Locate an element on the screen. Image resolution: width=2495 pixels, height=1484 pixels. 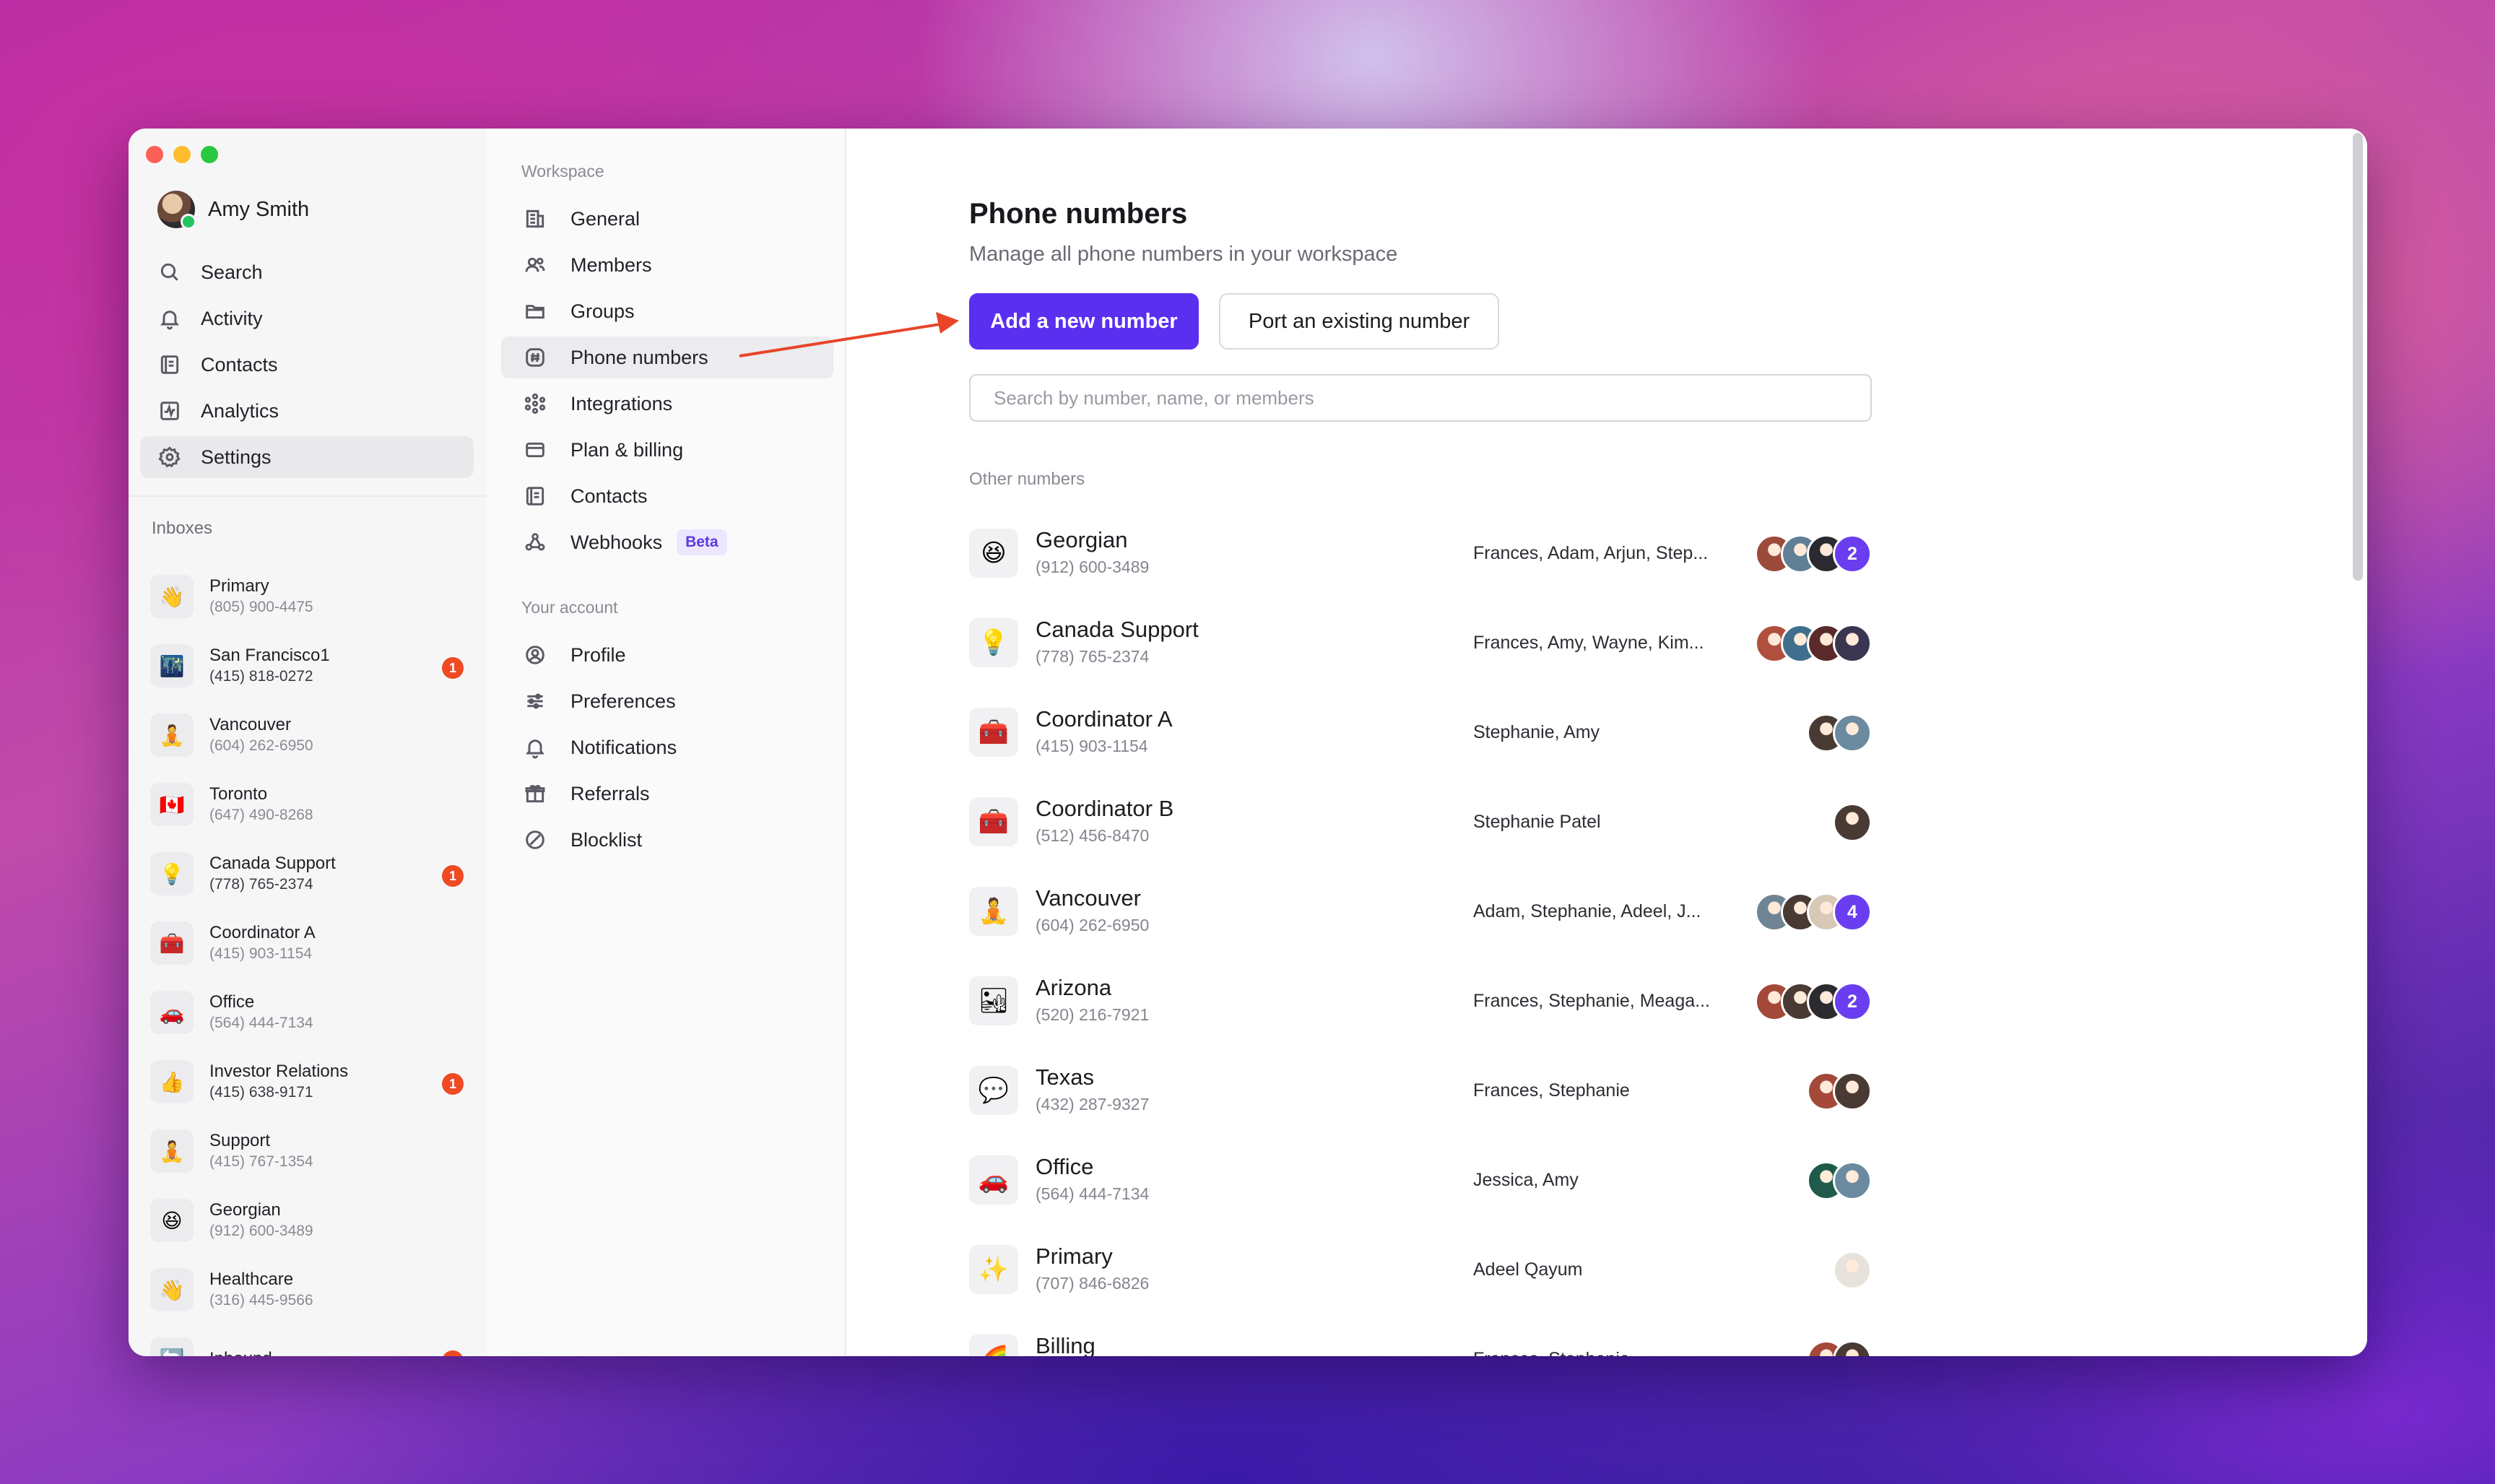
inbox-item: 🌃 San Francisco1 (415) 818-0272 1 is located at coordinates (308, 665).